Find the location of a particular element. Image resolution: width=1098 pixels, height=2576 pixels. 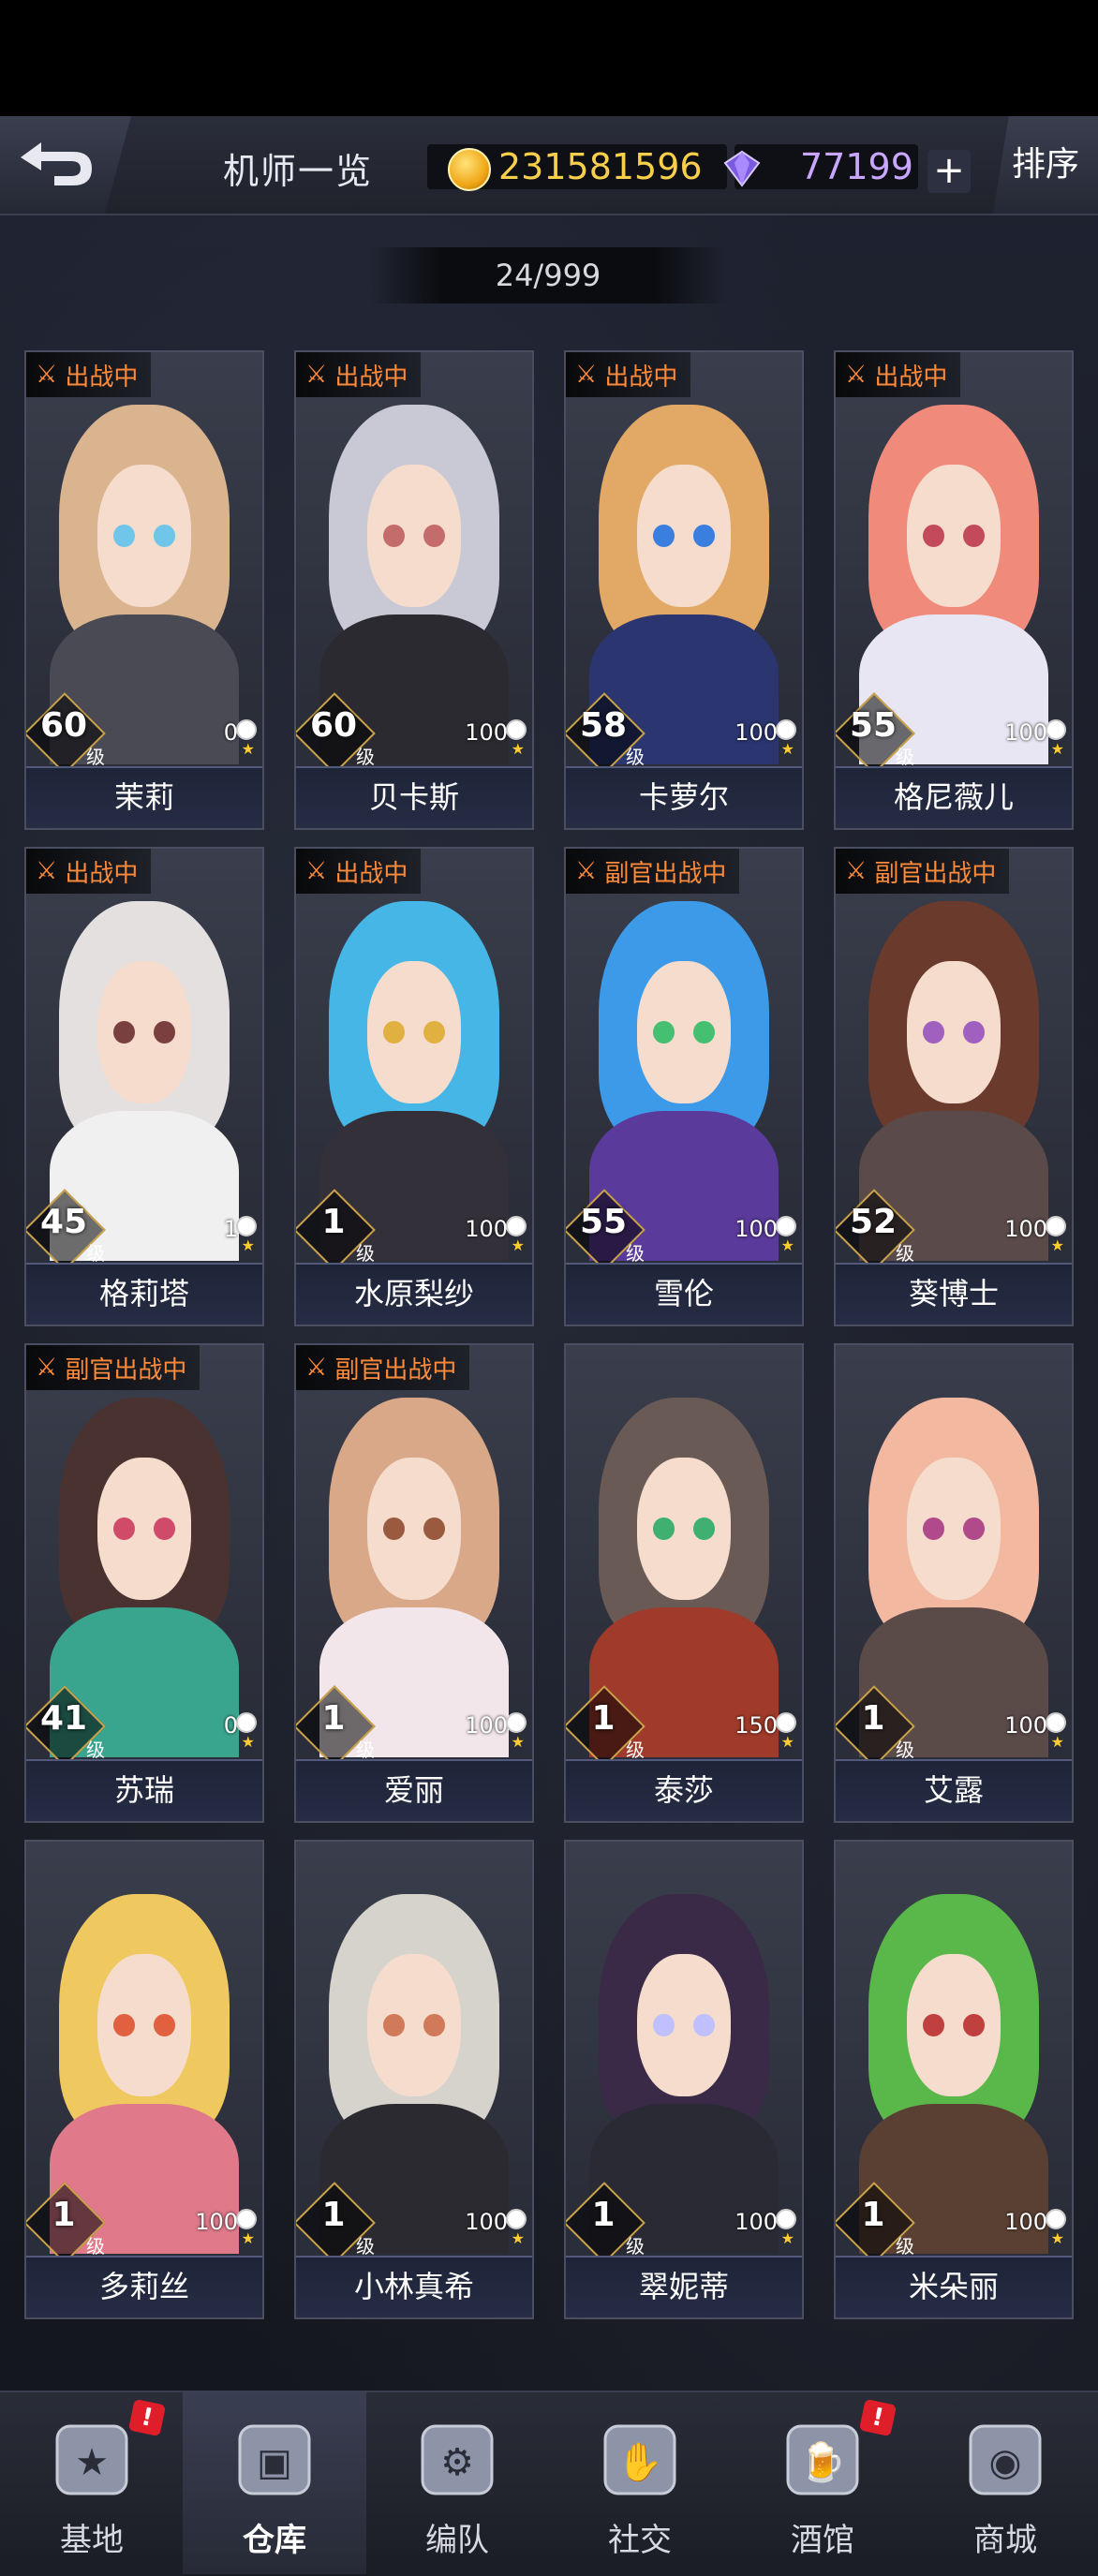

pilot-level: 60 is located at coordinates (333, 725).